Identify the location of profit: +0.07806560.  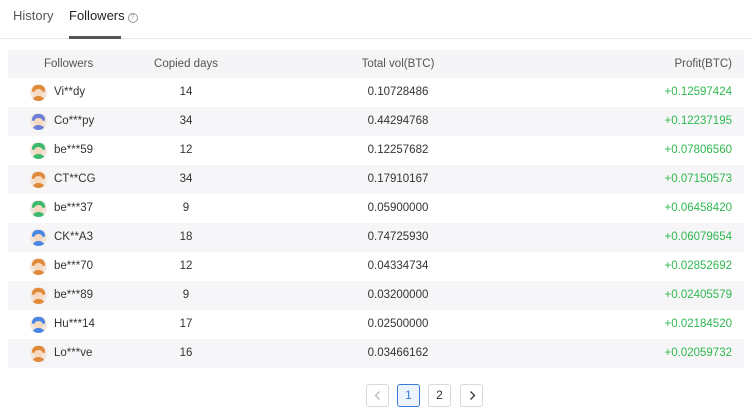
(698, 150).